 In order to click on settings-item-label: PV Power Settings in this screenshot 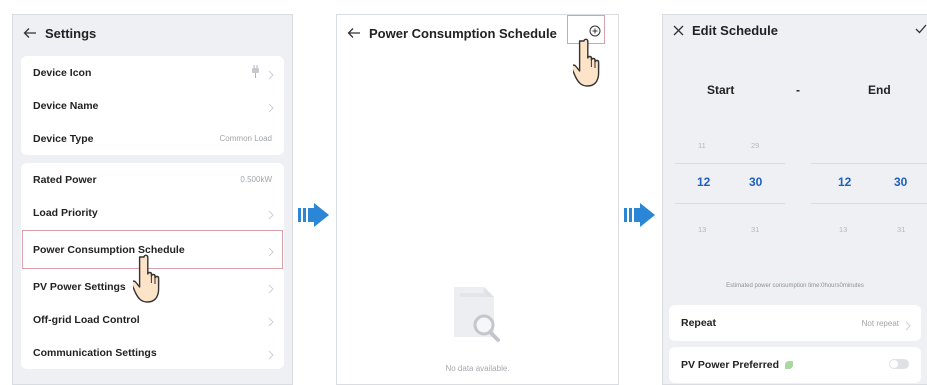, I will do `click(79, 286)`.